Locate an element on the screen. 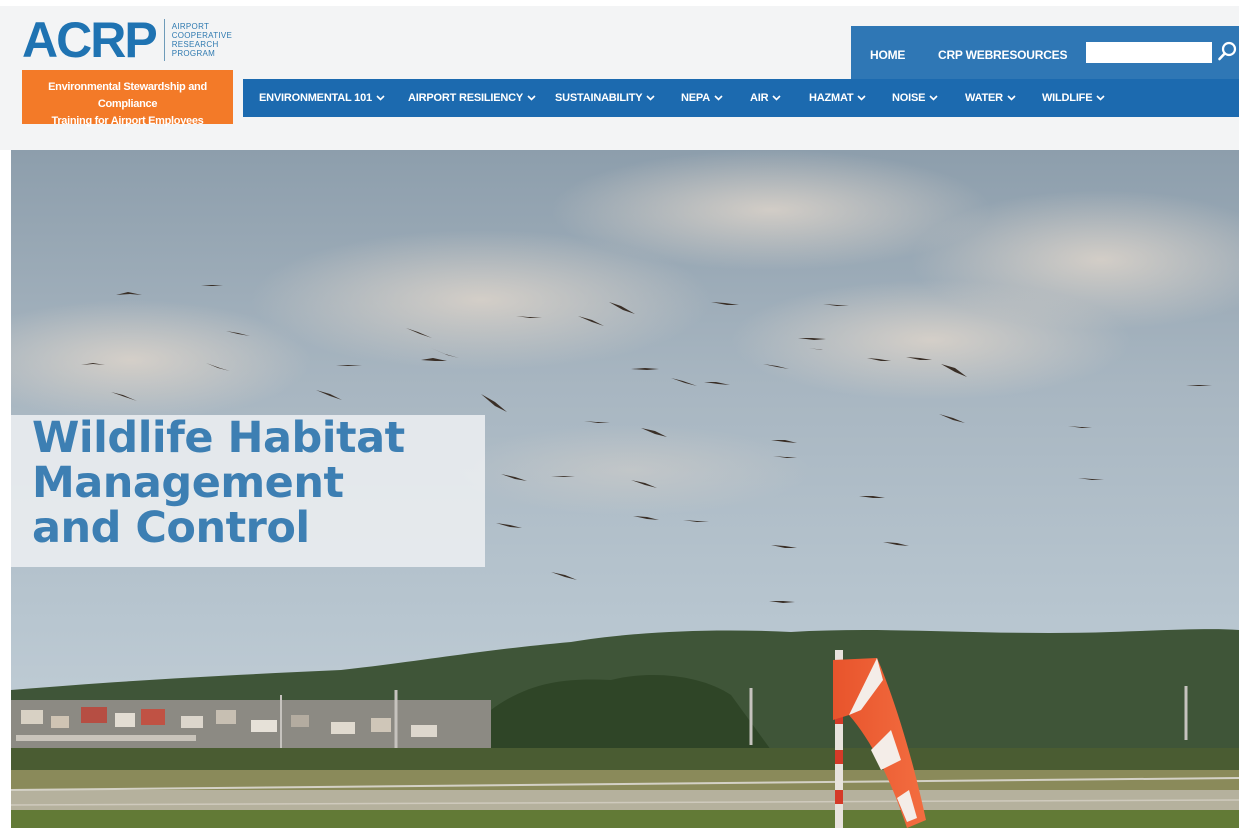 Image resolution: width=1239 pixels, height=828 pixels. search-icon is located at coordinates (1227, 52).